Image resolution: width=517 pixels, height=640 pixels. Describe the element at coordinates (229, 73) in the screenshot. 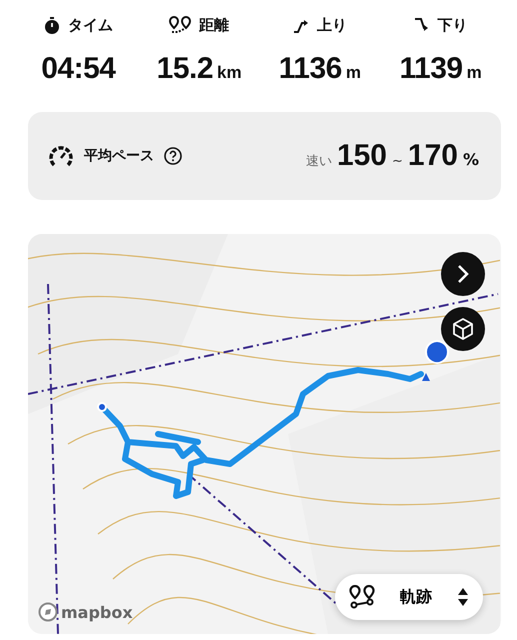

I see `stat-unit: km` at that location.